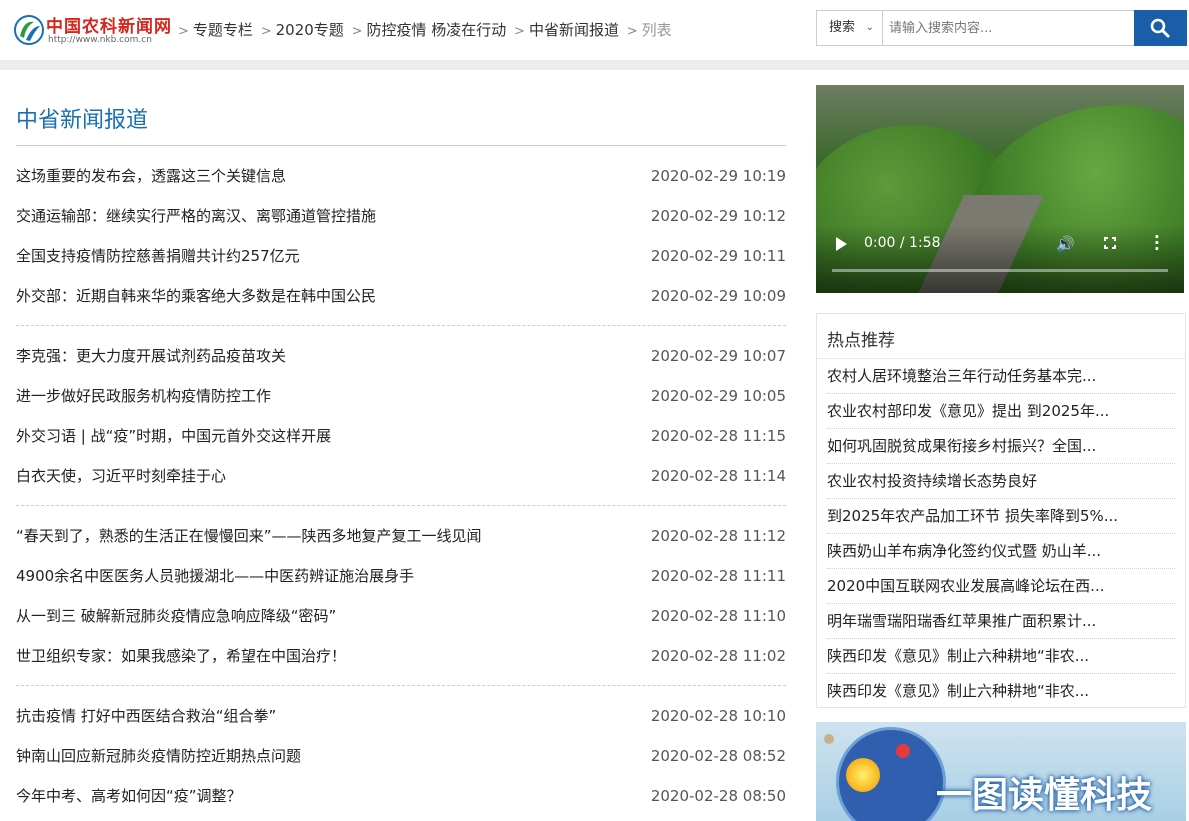 The height and width of the screenshot is (821, 1189). Describe the element at coordinates (1000, 270) in the screenshot. I see `video-progress-bar` at that location.